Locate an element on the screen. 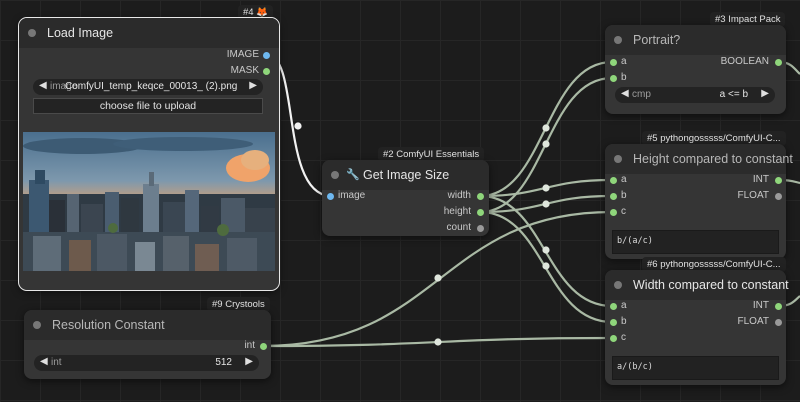 Image resolution: width=800 pixels, height=402 pixels. node-title-text: Width compared to constant is located at coordinates (711, 285).